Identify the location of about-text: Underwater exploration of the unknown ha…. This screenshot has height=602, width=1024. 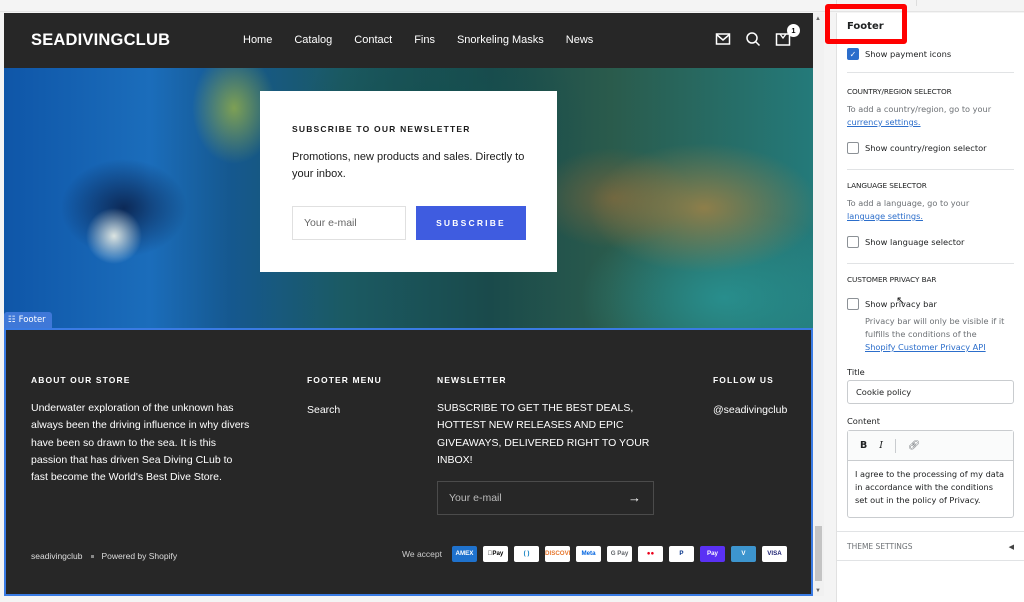
(140, 443).